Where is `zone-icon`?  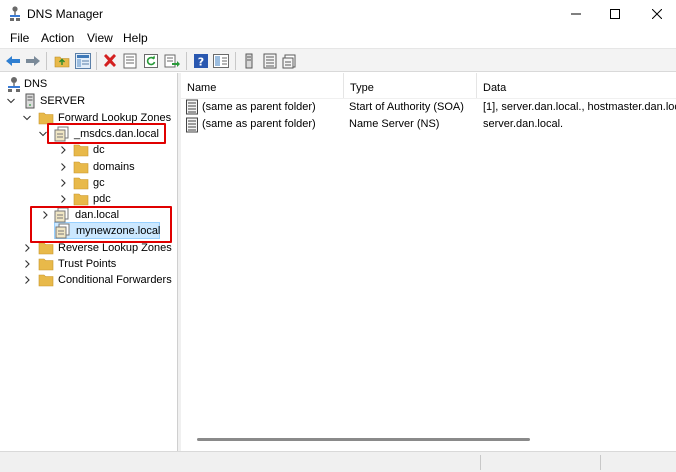 zone-icon is located at coordinates (290, 61).